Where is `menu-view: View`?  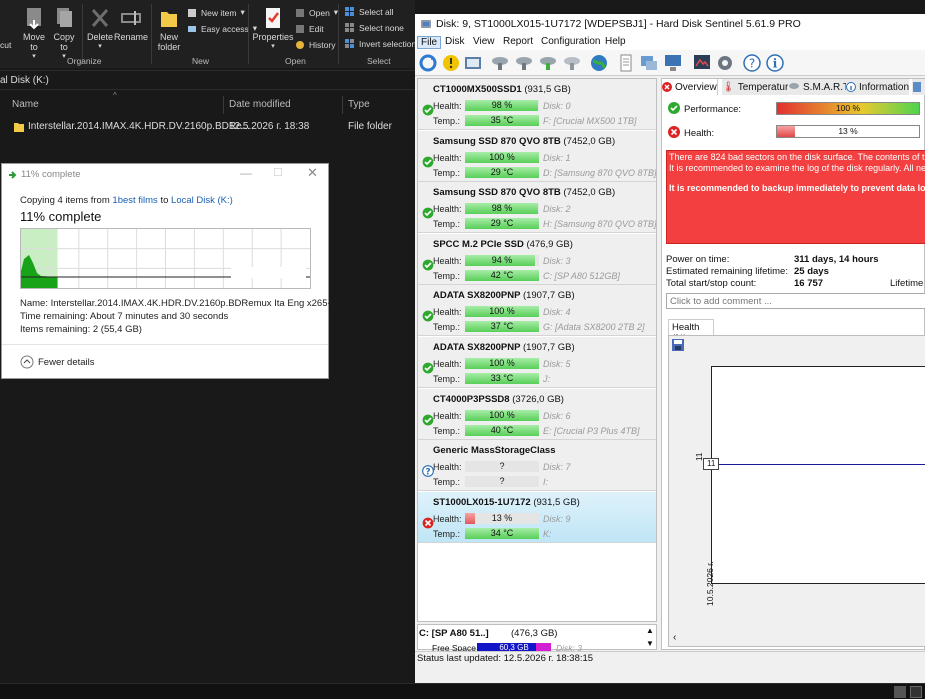
menu-view: View is located at coordinates (484, 41).